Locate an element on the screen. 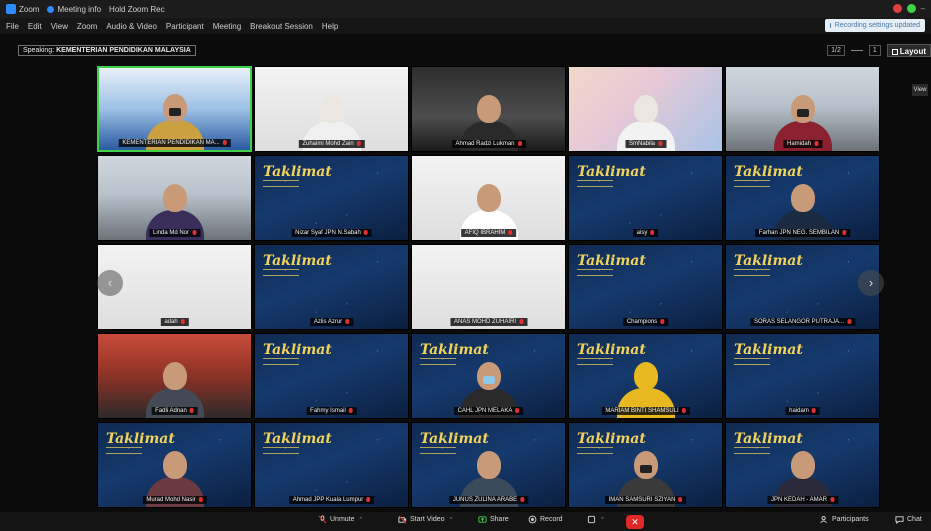 The image size is (931, 531). page-indicator: 1/2 is located at coordinates (836, 50).